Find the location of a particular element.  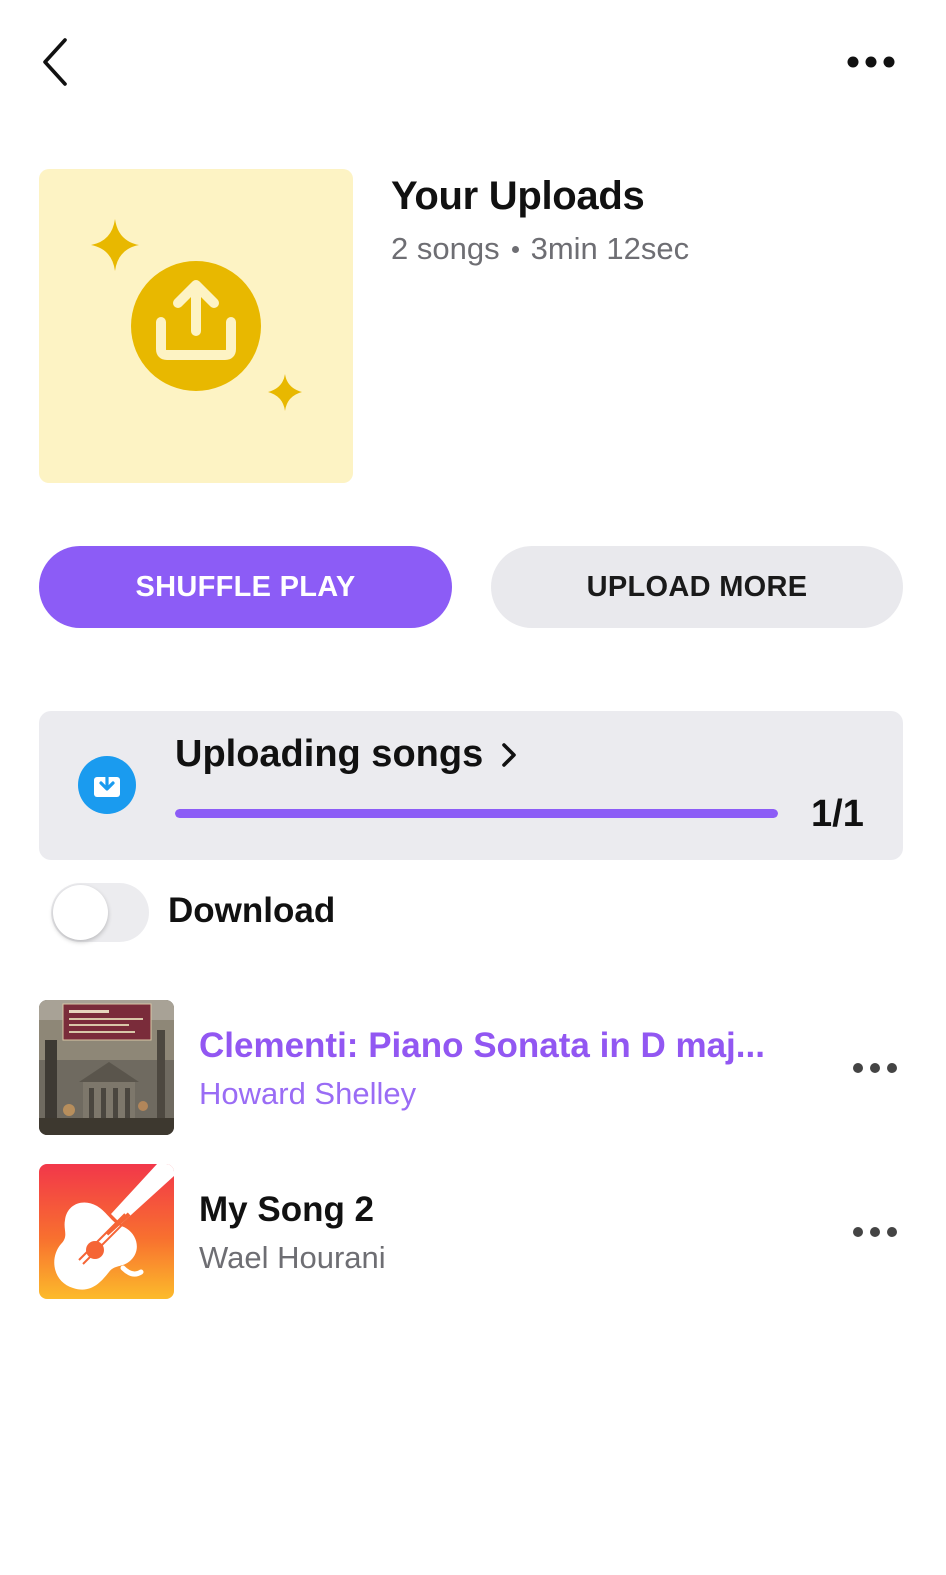

download-label: Download is located at coordinates (252, 910).